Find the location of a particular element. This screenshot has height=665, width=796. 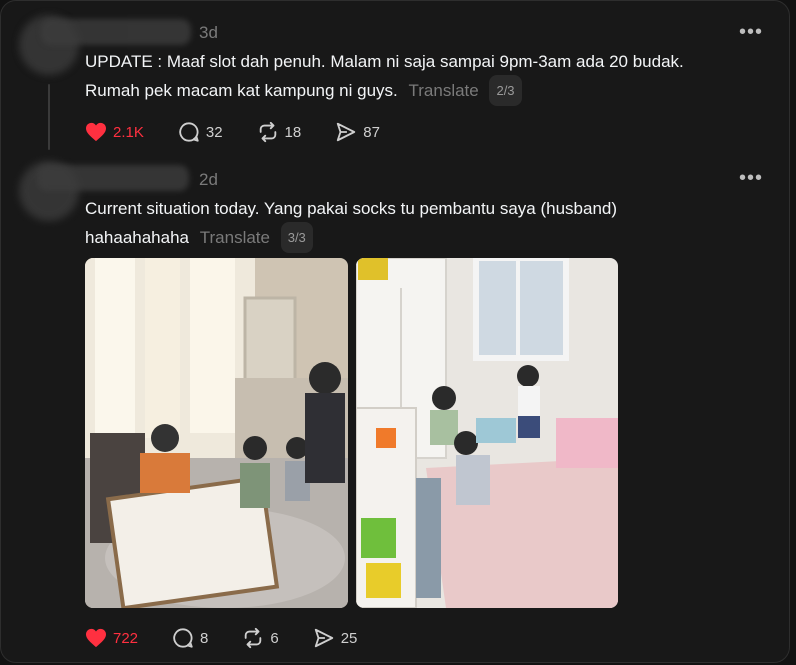

like-count: 2.1K is located at coordinates (128, 132).